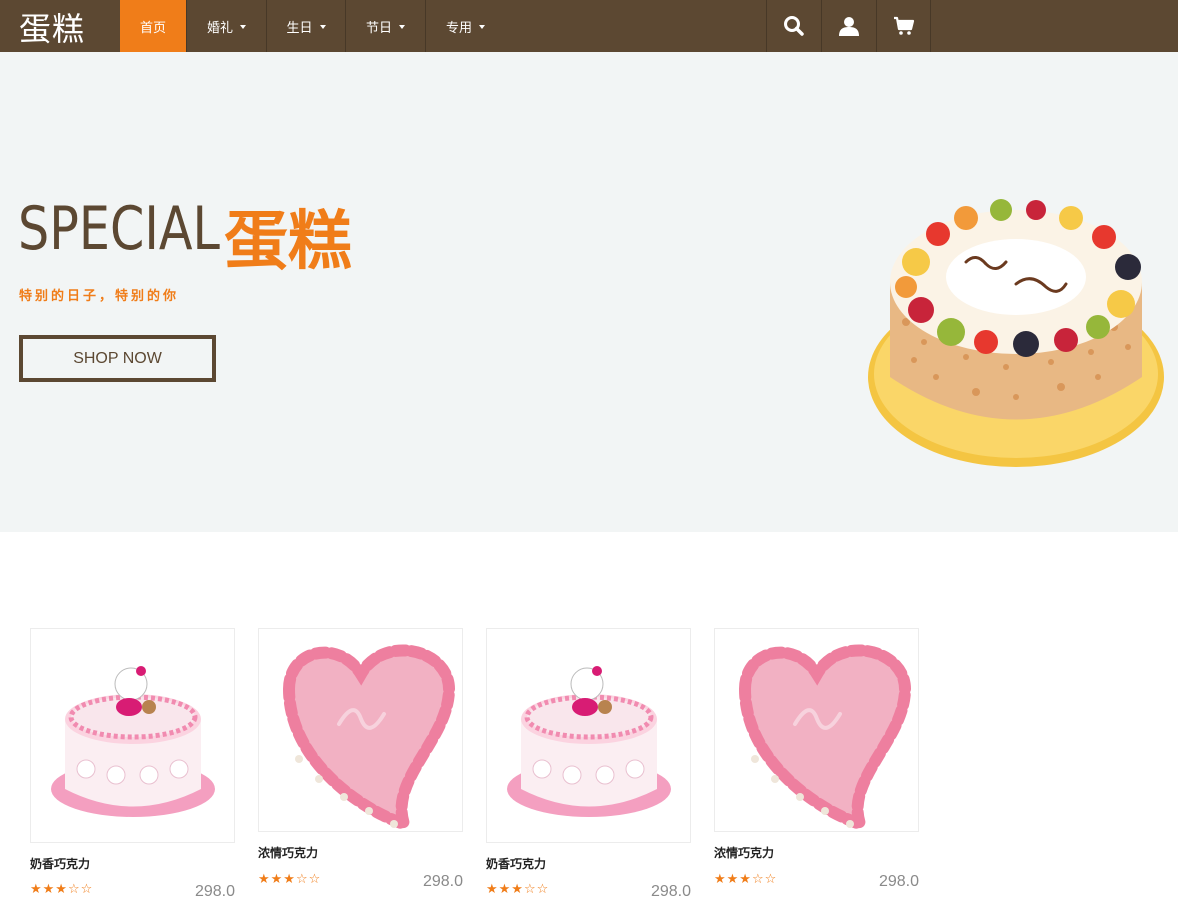 Image resolution: width=1178 pixels, height=906 pixels. Describe the element at coordinates (52, 27) in the screenshot. I see `site-logo: 蛋糕` at that location.